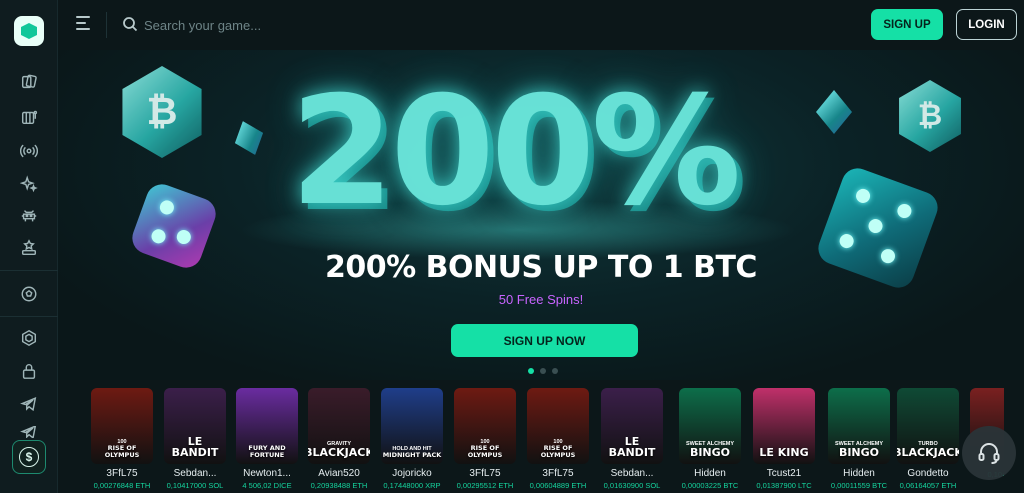 Image resolution: width=1024 pixels, height=493 pixels. What do you see at coordinates (412, 454) in the screenshot?
I see `game-title: MIDNIGHT PACK` at bounding box center [412, 454].